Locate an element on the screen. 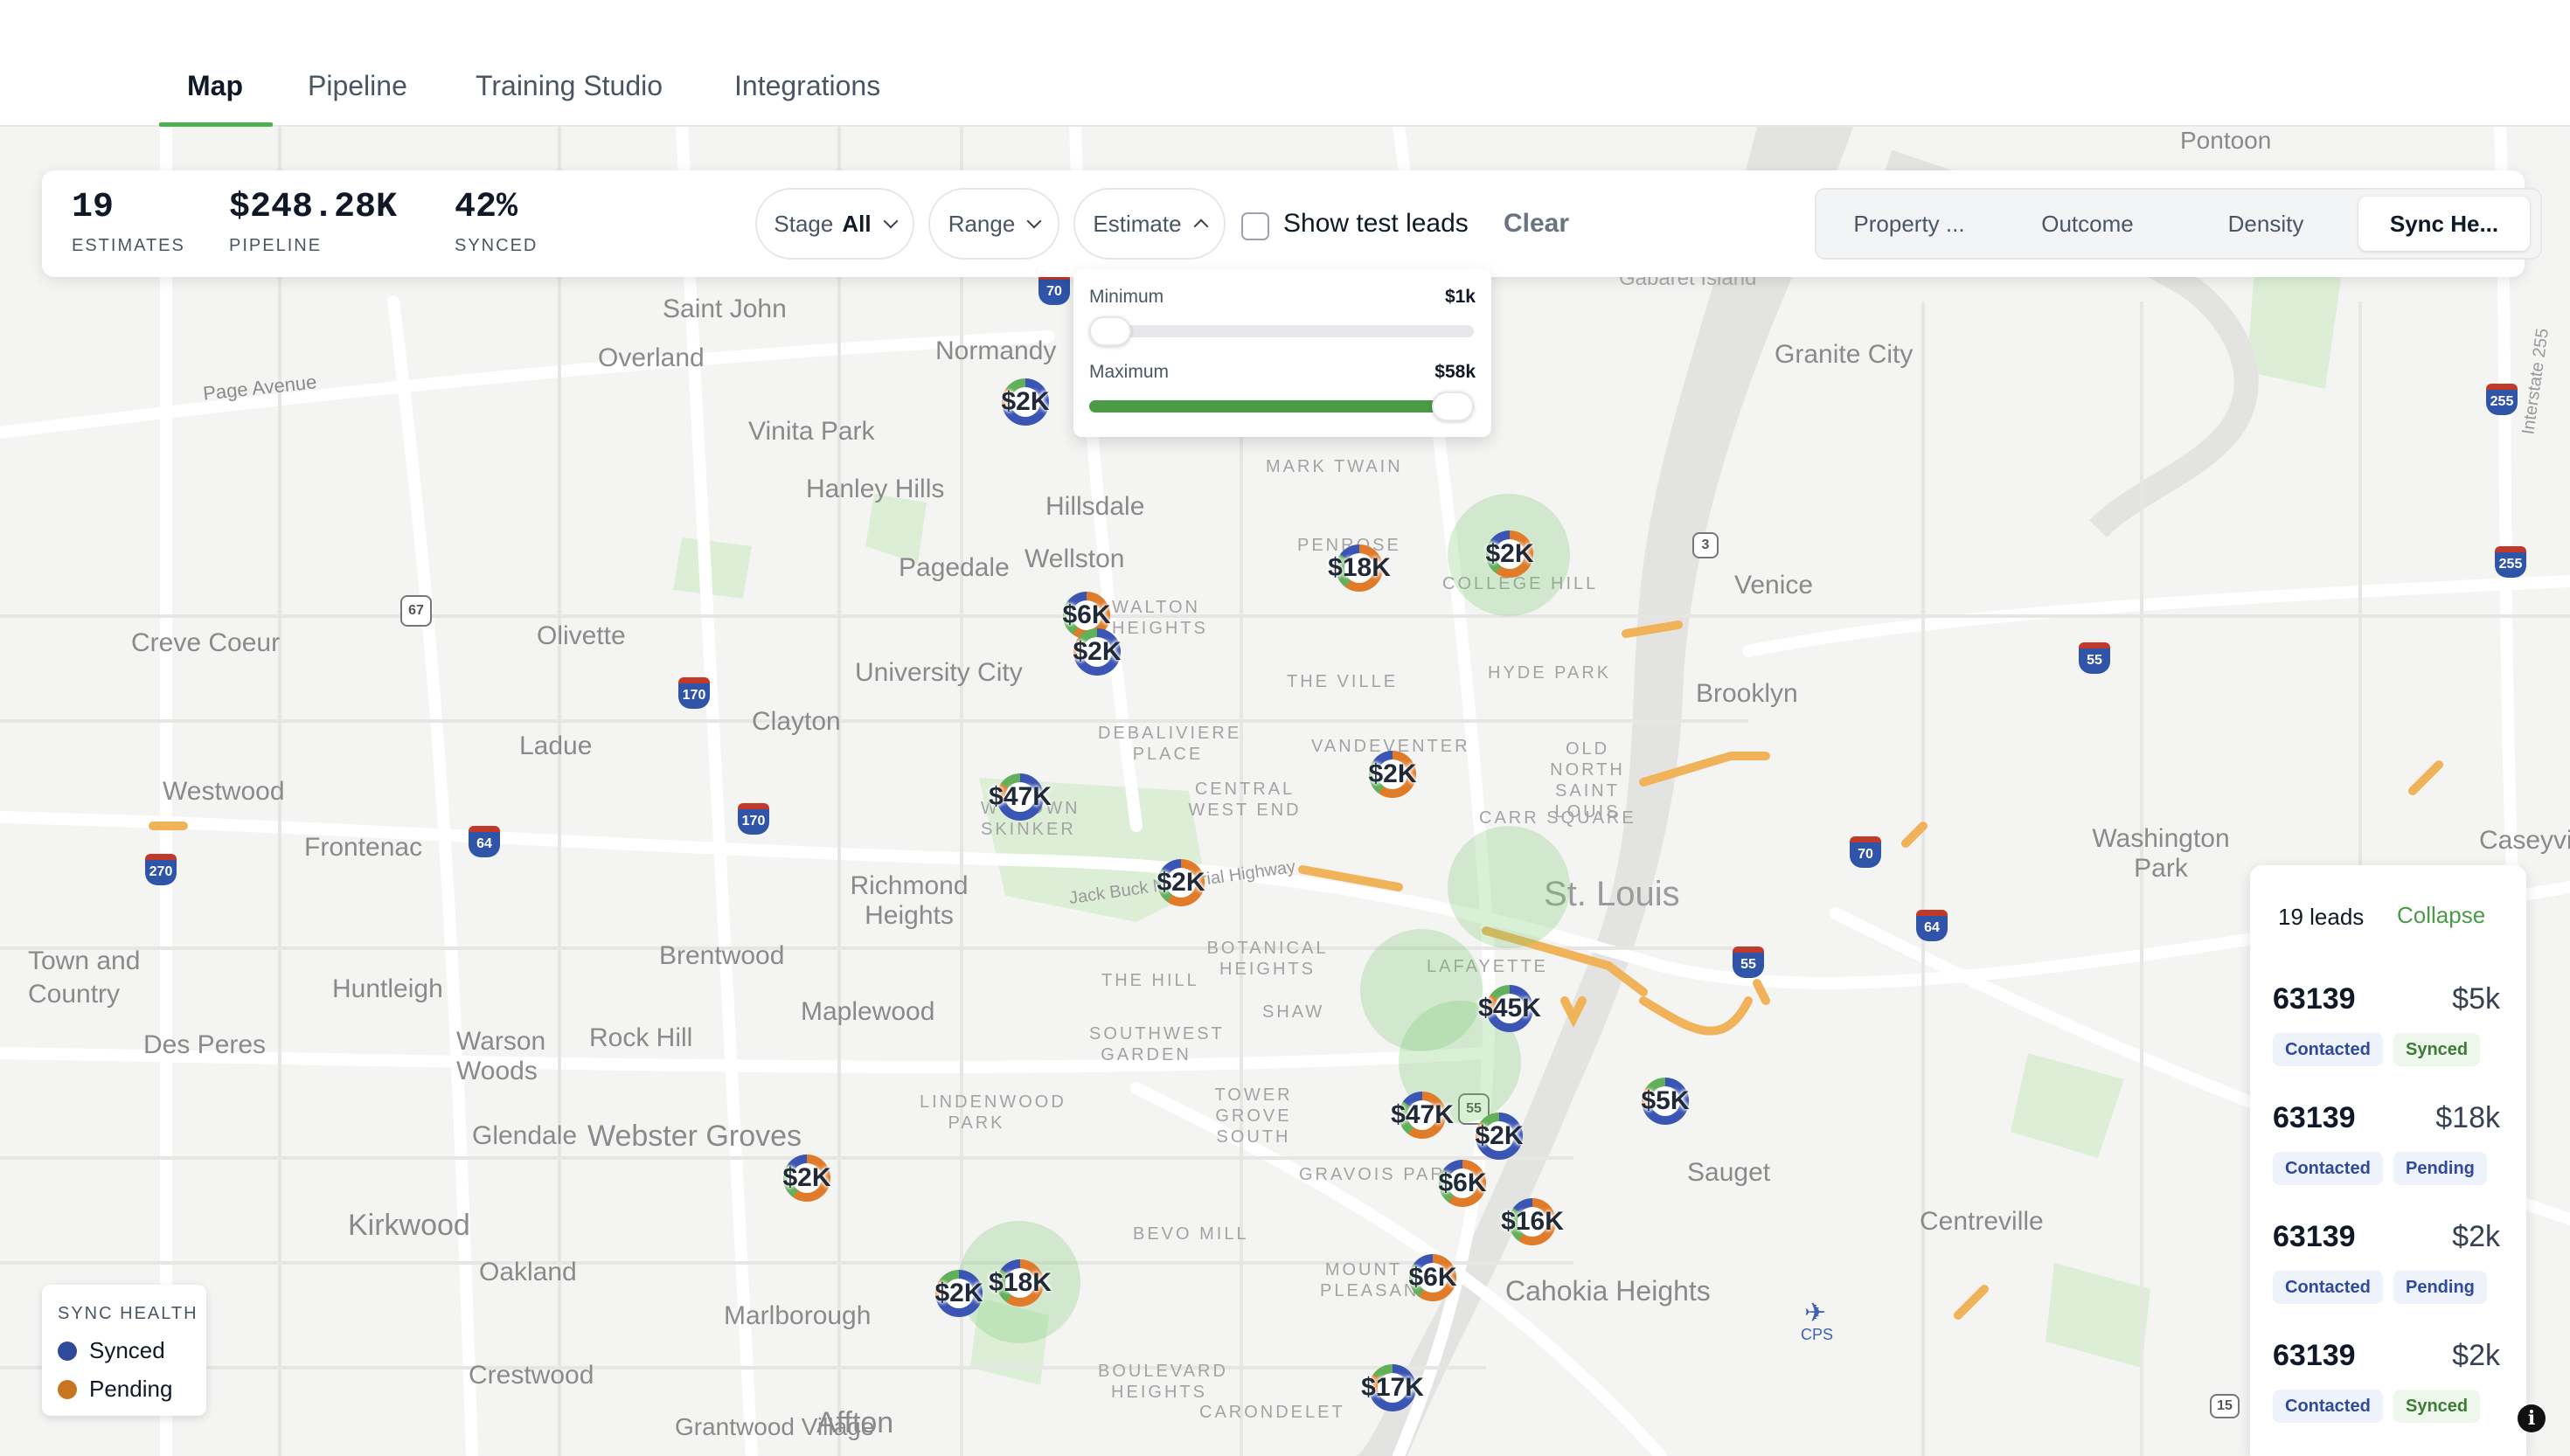 The width and height of the screenshot is (2570, 1456). tab-training-studio: Training Studio is located at coordinates (569, 98).